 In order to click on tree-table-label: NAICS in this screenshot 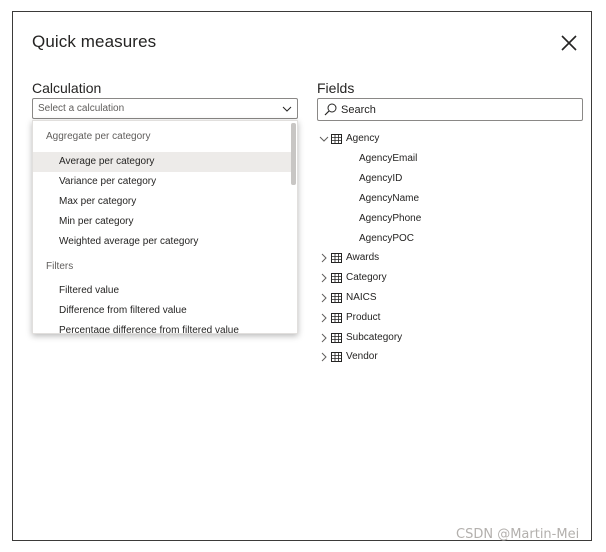, I will do `click(361, 297)`.